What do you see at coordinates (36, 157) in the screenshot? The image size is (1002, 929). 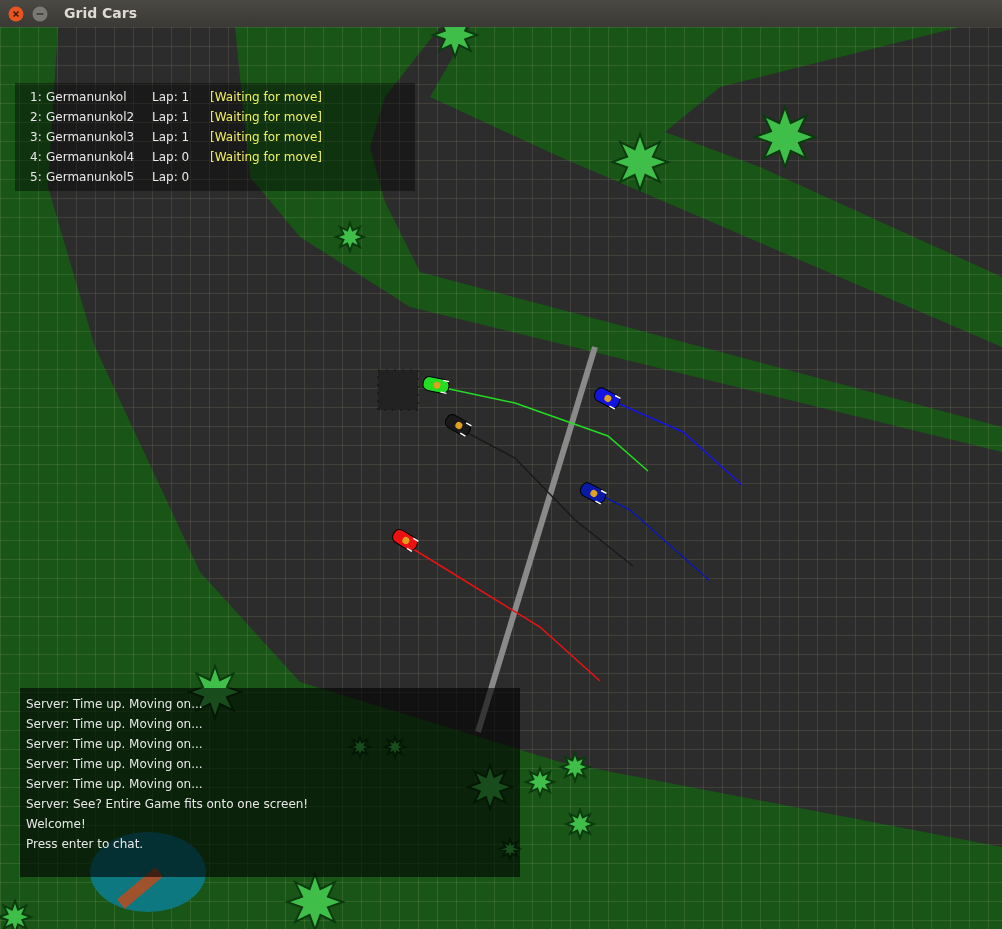 I see `rank-label: 4:` at bounding box center [36, 157].